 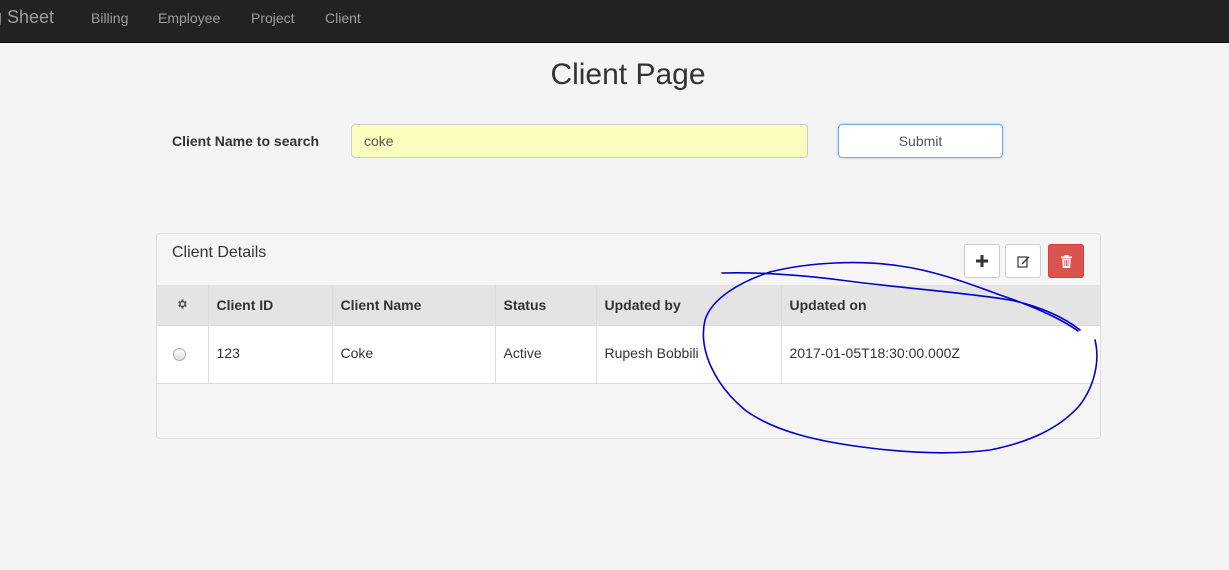 I want to click on trash-icon, so click(x=1066, y=261).